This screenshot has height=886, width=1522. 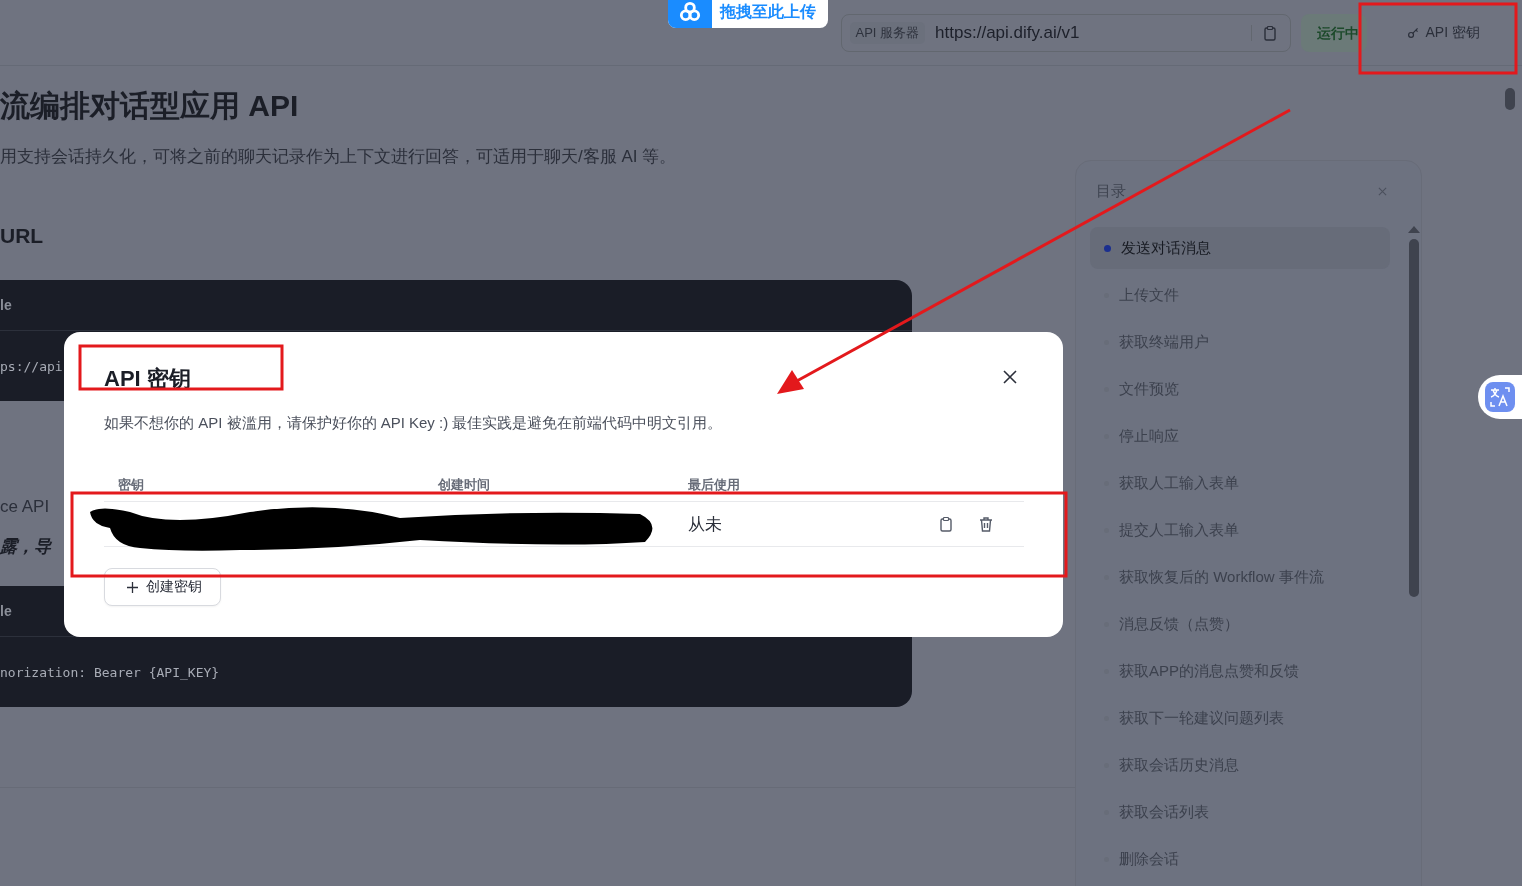 I want to click on create-key-button: 创建密钥, so click(x=162, y=587).